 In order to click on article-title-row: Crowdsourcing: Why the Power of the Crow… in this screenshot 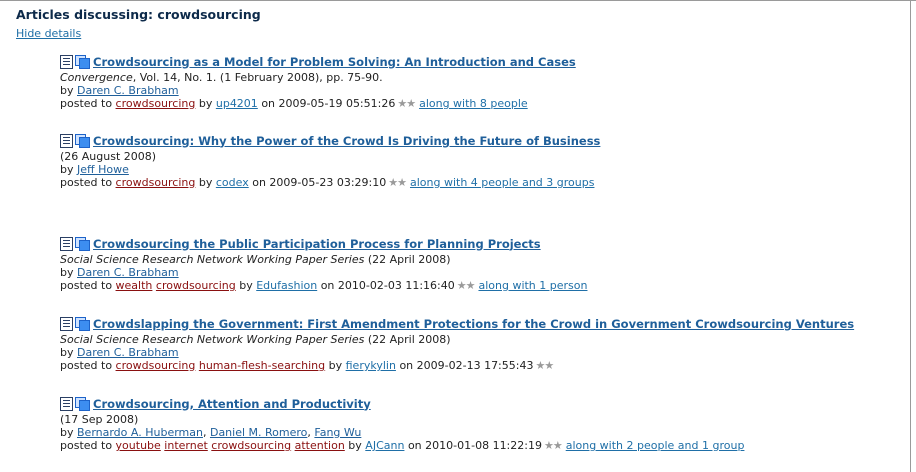, I will do `click(330, 141)`.